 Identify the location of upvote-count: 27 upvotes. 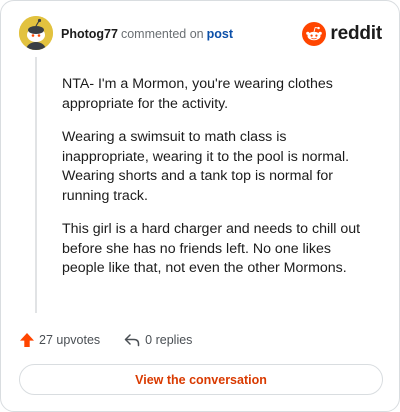
(70, 340).